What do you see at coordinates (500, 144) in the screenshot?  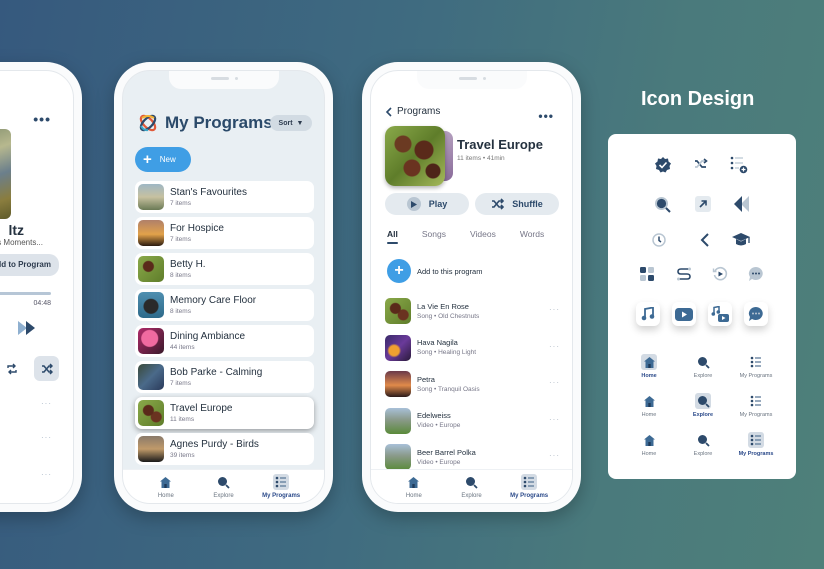 I see `program-title: Travel Europe` at bounding box center [500, 144].